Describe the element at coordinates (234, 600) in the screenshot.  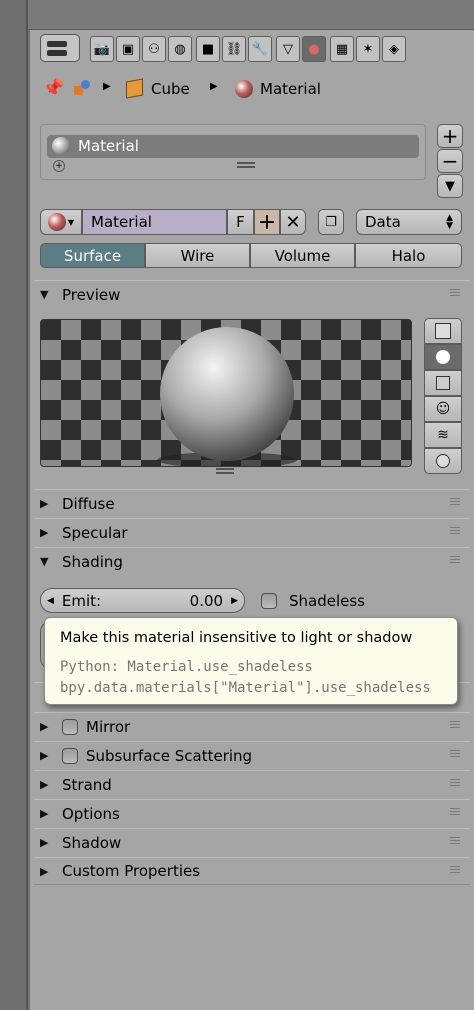
I see `arrow-right-icon: ▶` at that location.